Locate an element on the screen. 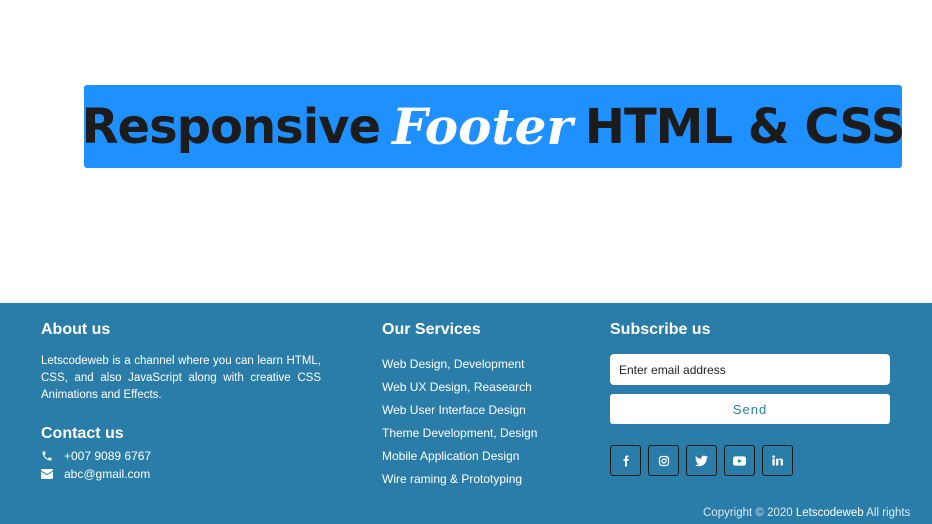  phone-icon is located at coordinates (47, 456).